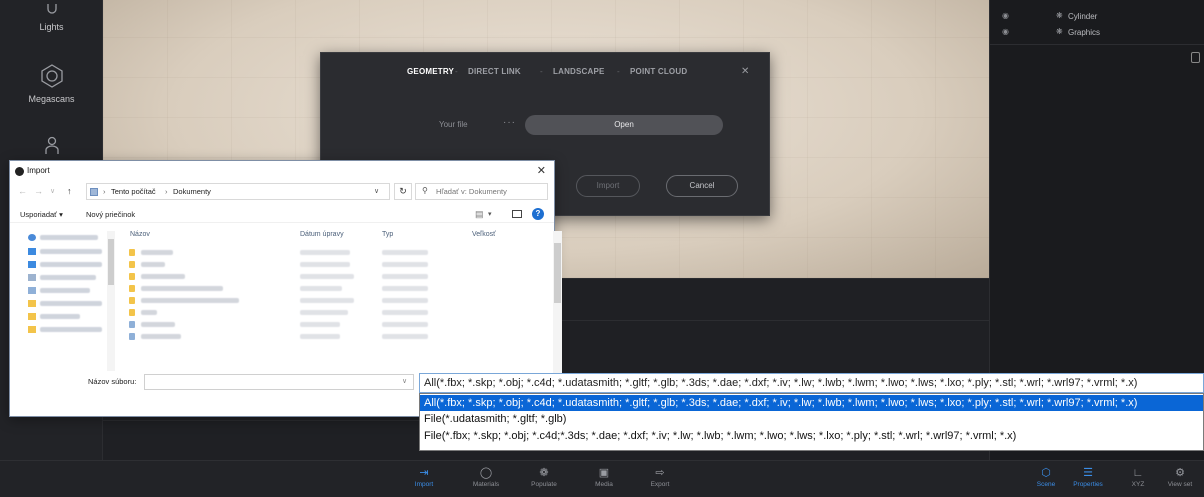 The height and width of the screenshot is (497, 1204). I want to click on sidebar-item-character, so click(51, 148).